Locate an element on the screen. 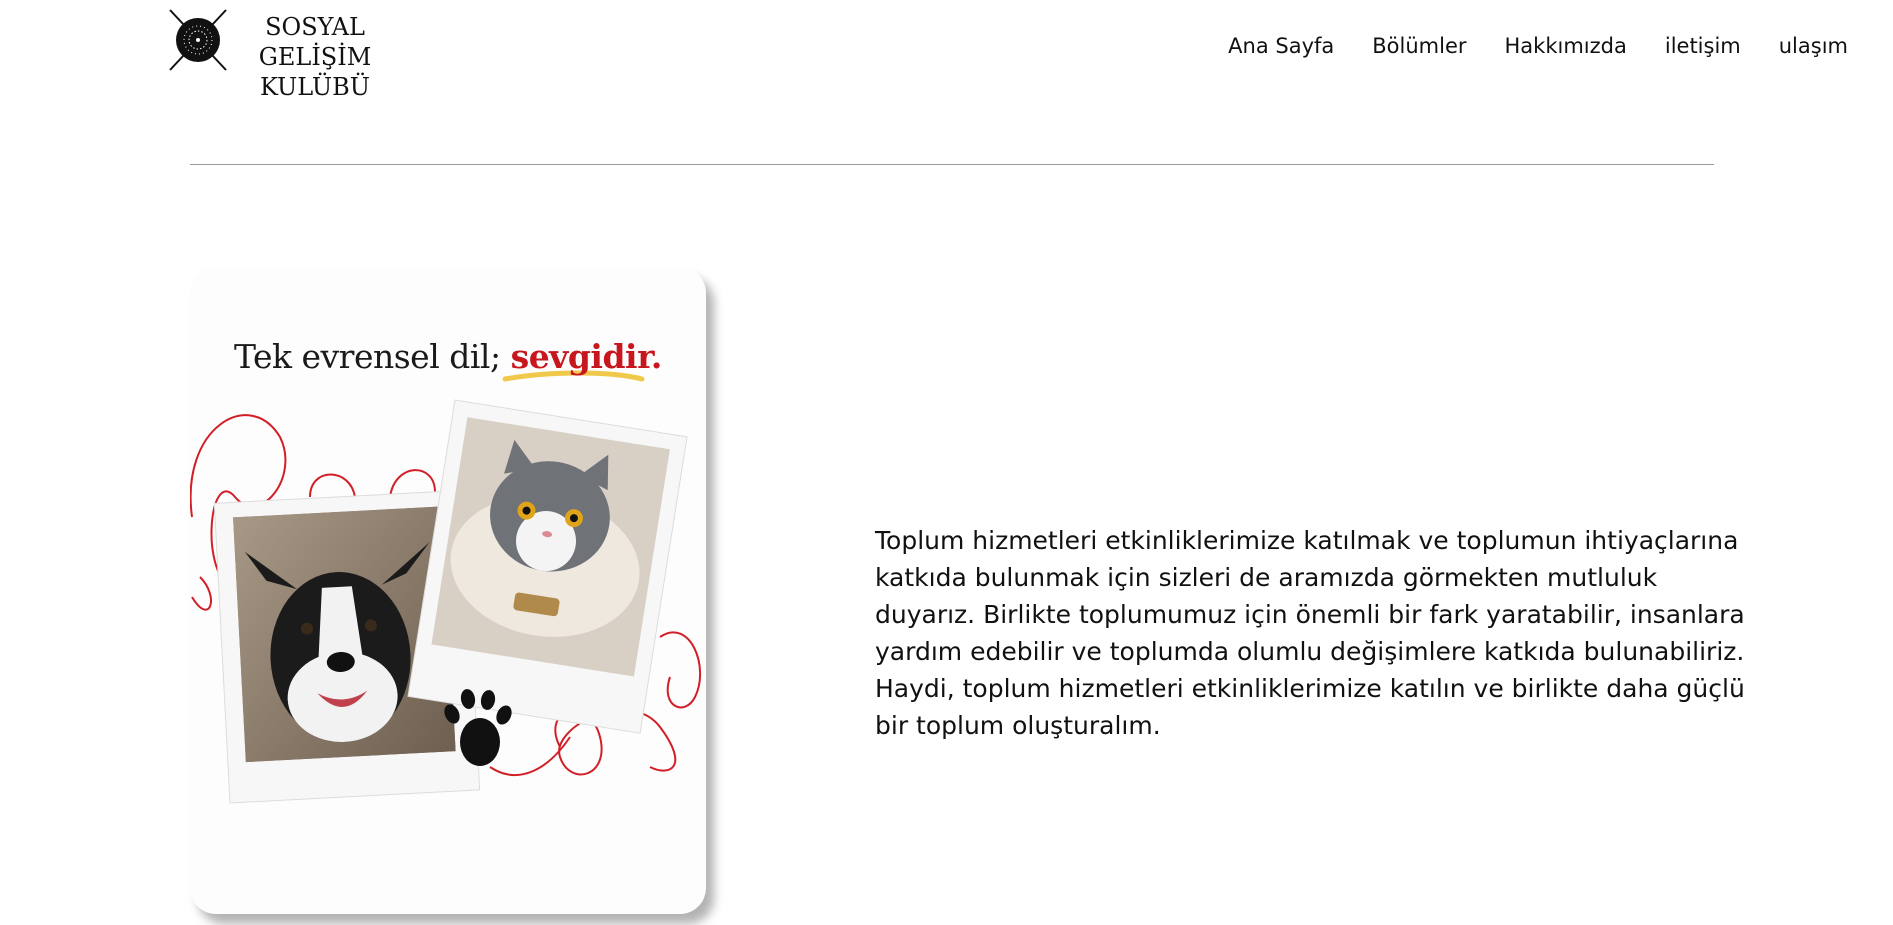 The width and height of the screenshot is (1893, 925). card-title-accent: sevgidir. is located at coordinates (586, 356).